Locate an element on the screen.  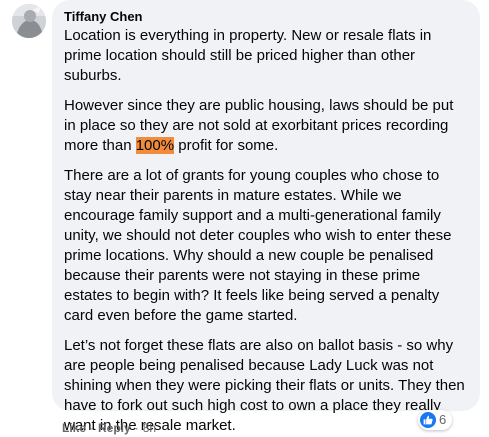
comment-actions: Like · Reply · 8h is located at coordinates (109, 428).